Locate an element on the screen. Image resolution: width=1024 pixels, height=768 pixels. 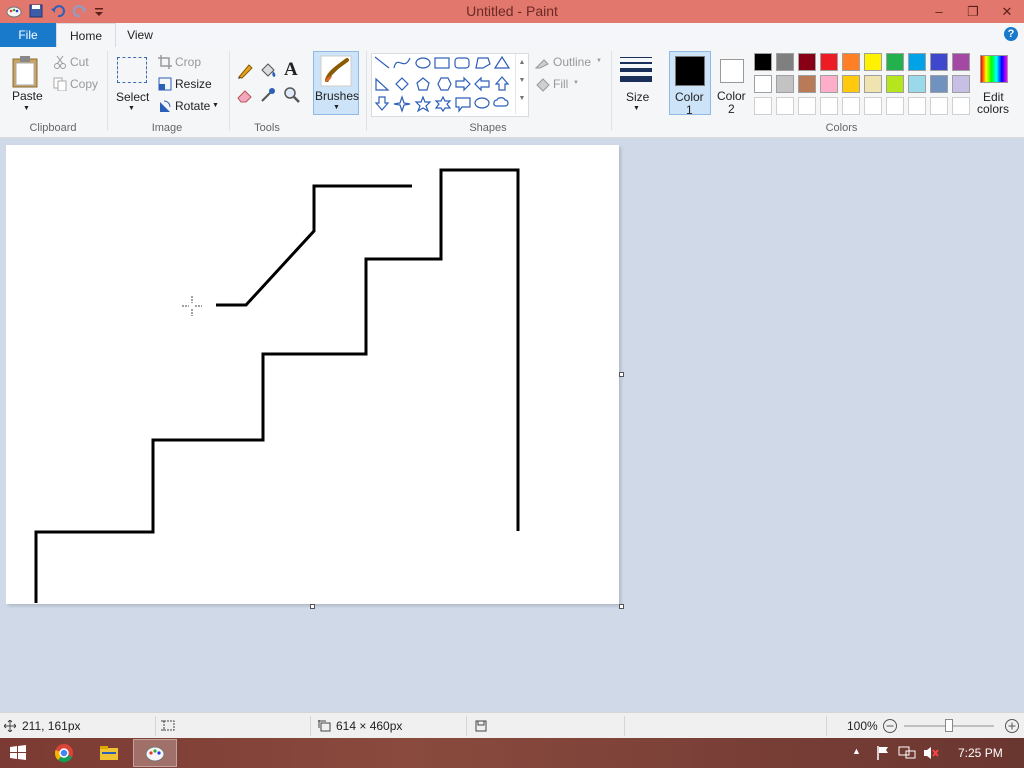
taskbar-paint-button is located at coordinates (155, 753).